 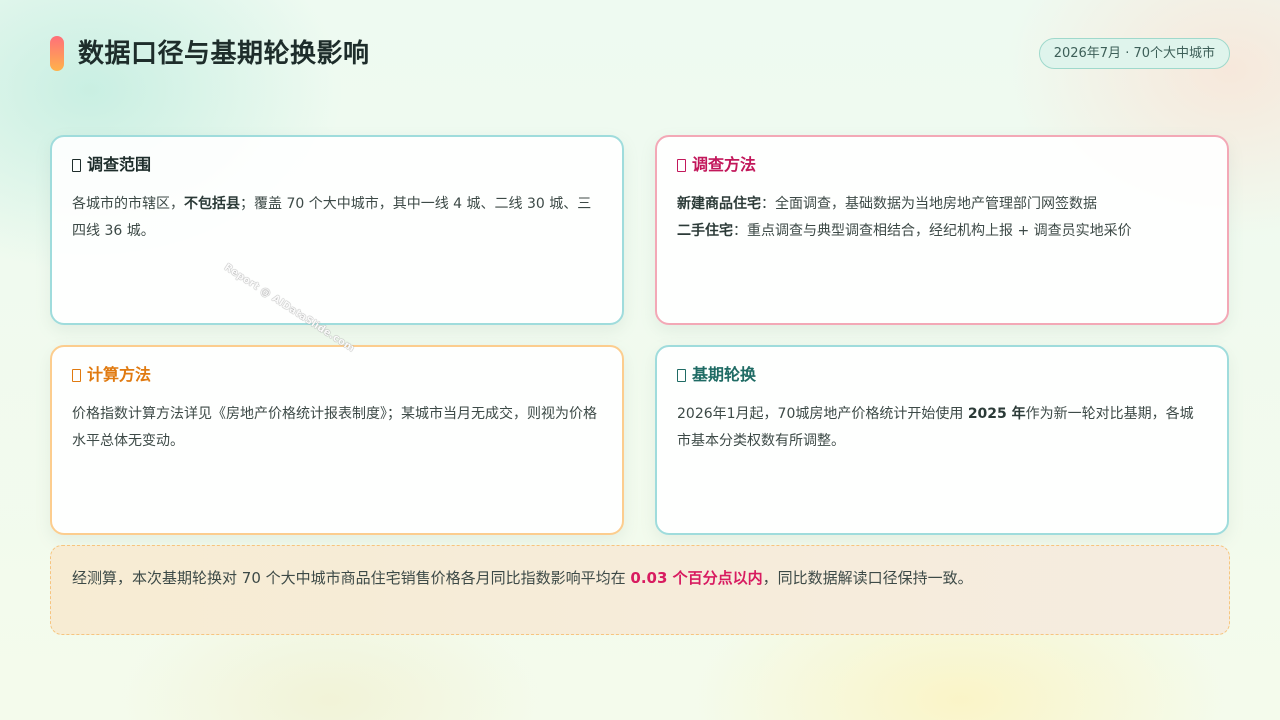 I want to click on body-bold-text: 不包括县, so click(x=212, y=204).